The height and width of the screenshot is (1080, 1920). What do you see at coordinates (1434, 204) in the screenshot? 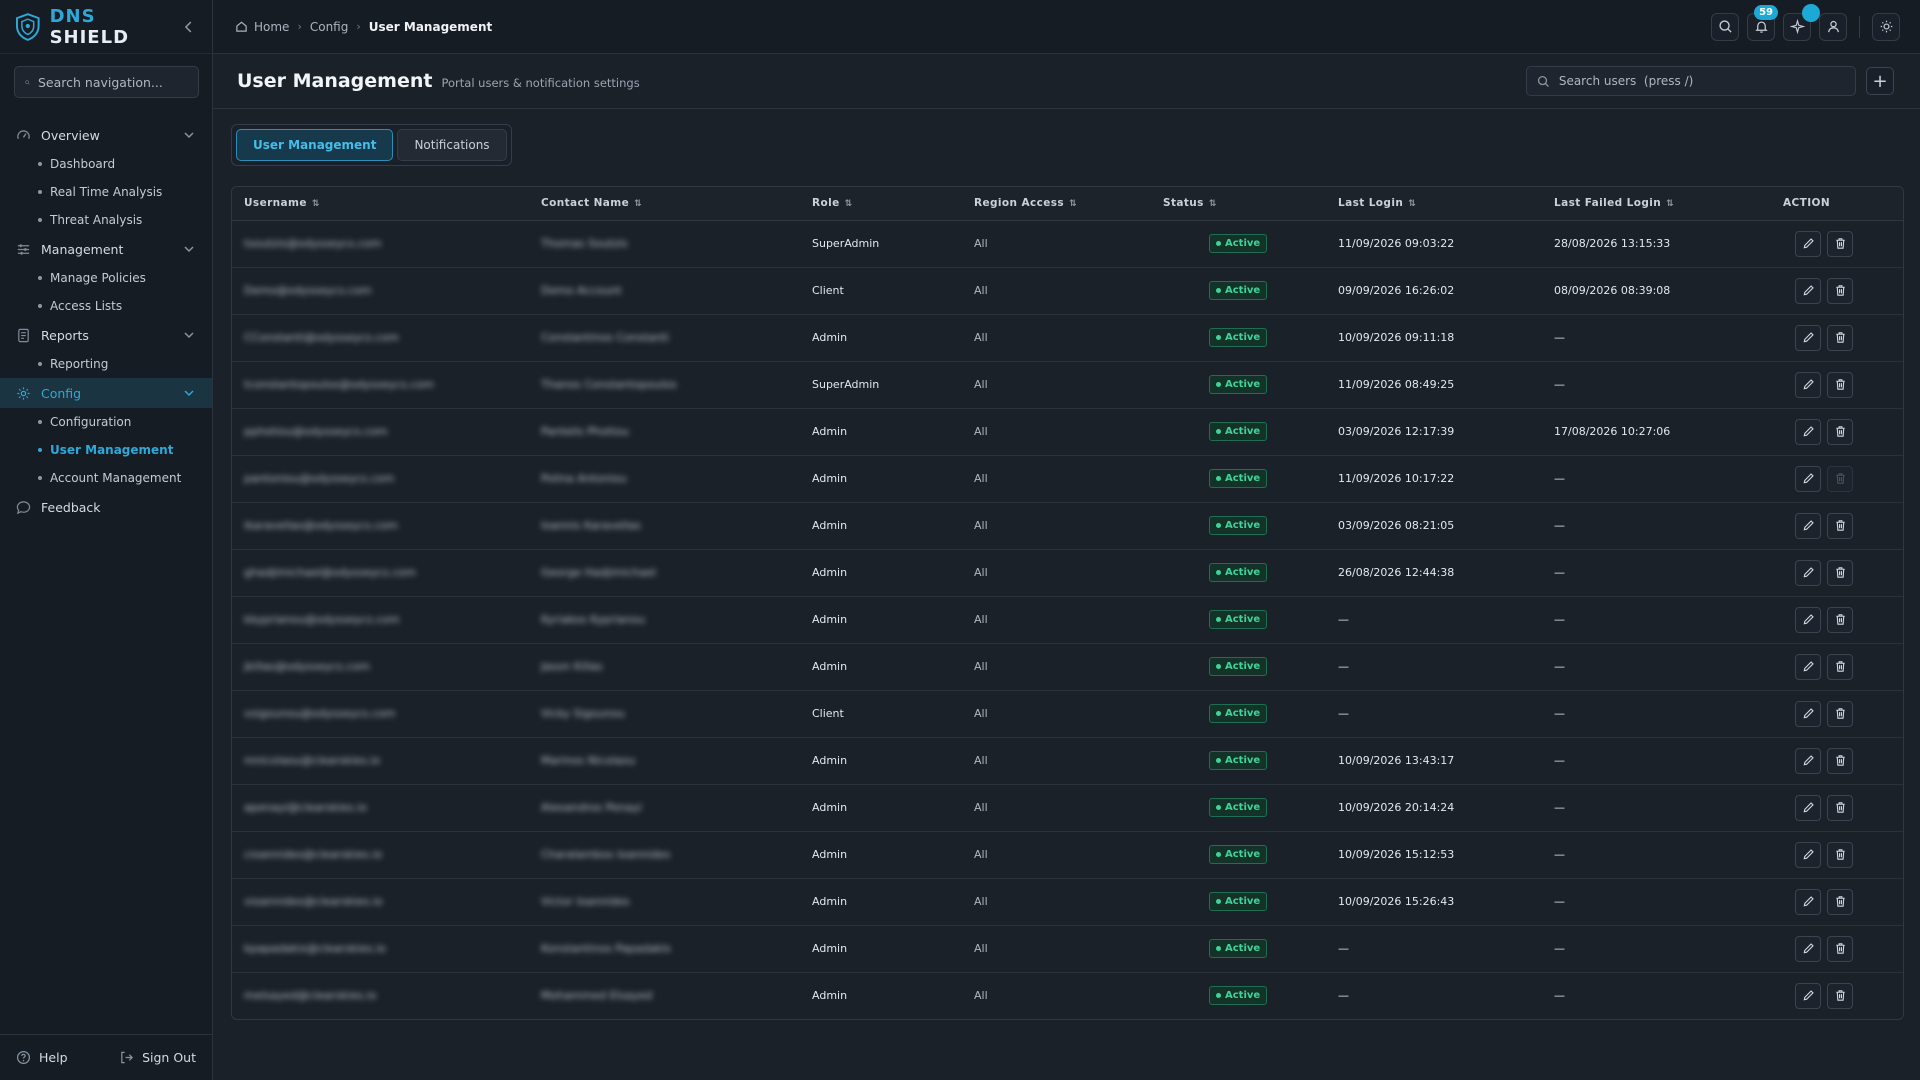
I see `column-header-last-login: Last Login ⇅` at bounding box center [1434, 204].